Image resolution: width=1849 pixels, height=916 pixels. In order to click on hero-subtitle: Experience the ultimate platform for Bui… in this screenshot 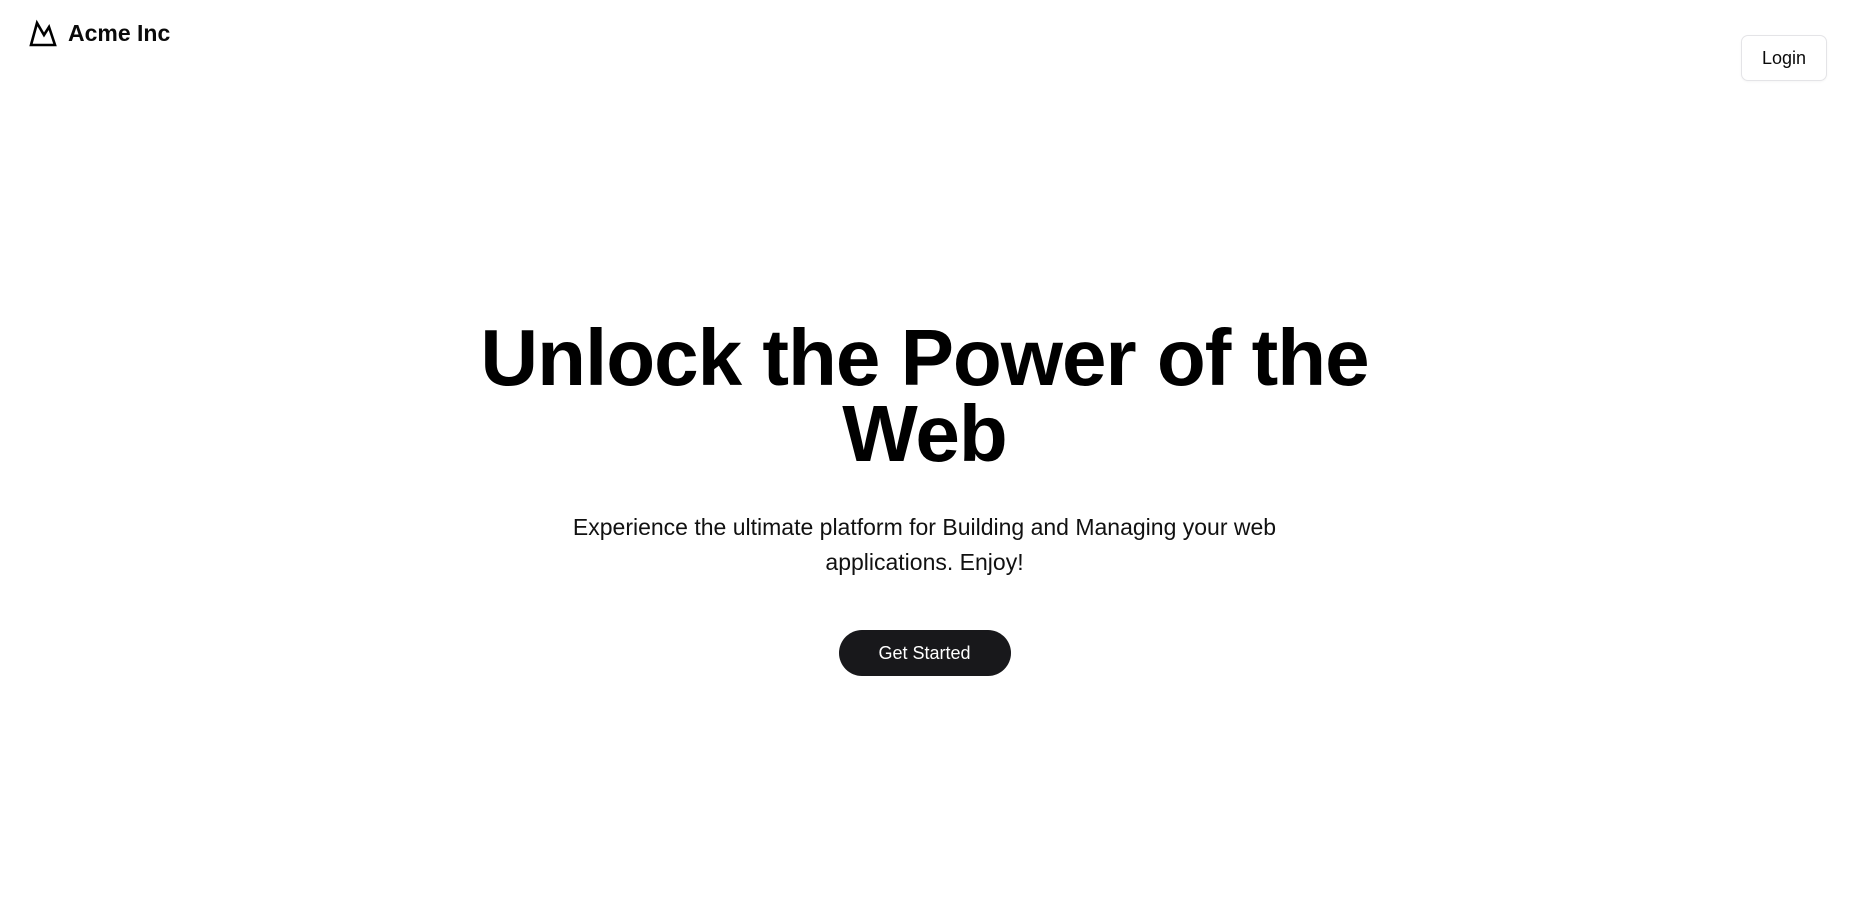, I will do `click(924, 544)`.